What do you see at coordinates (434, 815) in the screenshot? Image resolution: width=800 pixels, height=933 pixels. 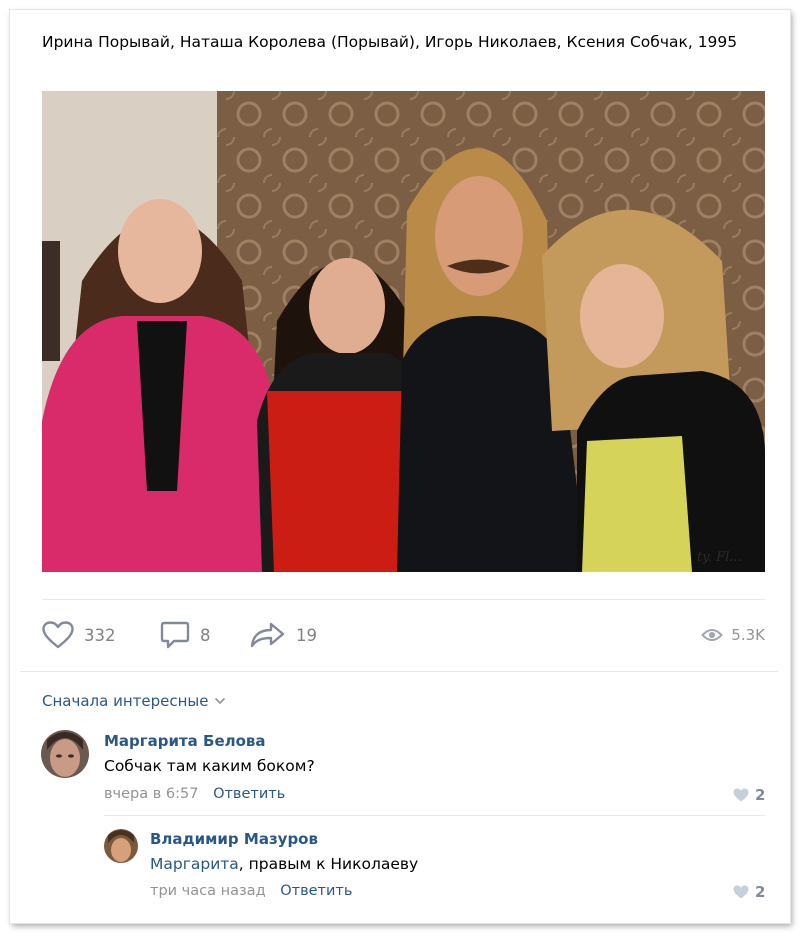 I see `divider-reply` at bounding box center [434, 815].